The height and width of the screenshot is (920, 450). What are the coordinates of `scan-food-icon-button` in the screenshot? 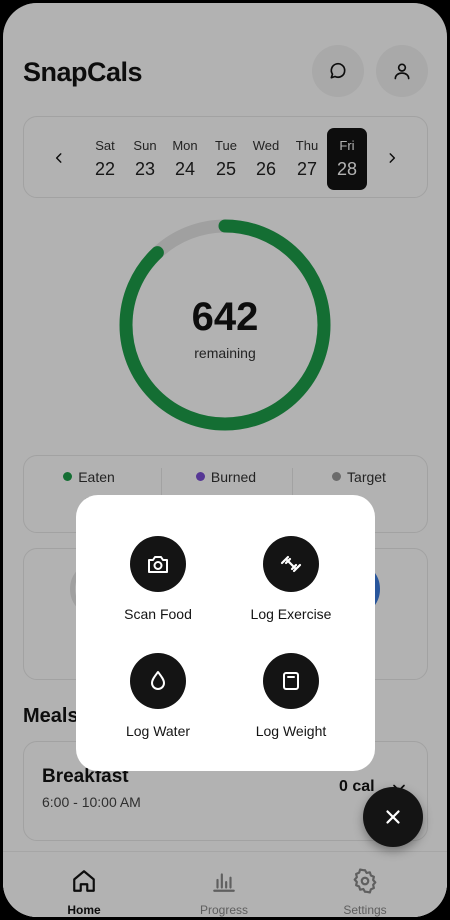 It's located at (158, 564).